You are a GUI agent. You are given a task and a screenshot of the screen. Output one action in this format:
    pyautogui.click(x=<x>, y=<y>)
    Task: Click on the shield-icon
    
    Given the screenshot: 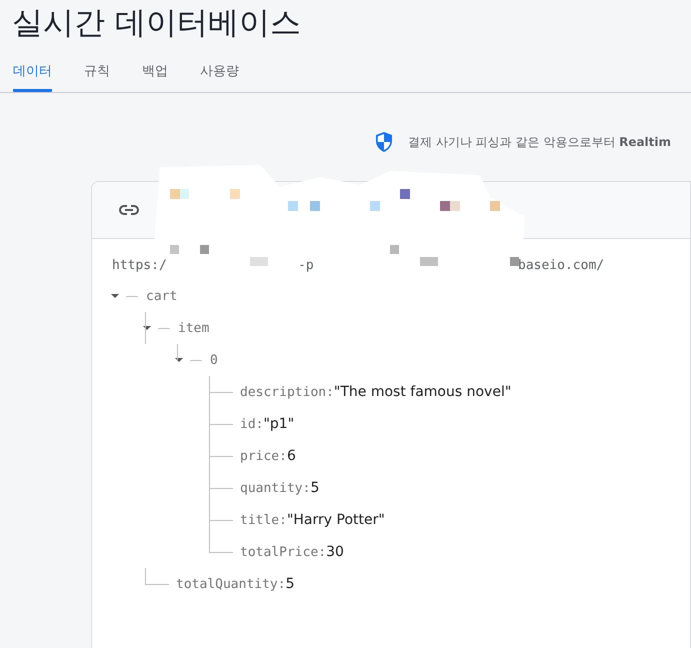 What is the action you would take?
    pyautogui.click(x=384, y=142)
    